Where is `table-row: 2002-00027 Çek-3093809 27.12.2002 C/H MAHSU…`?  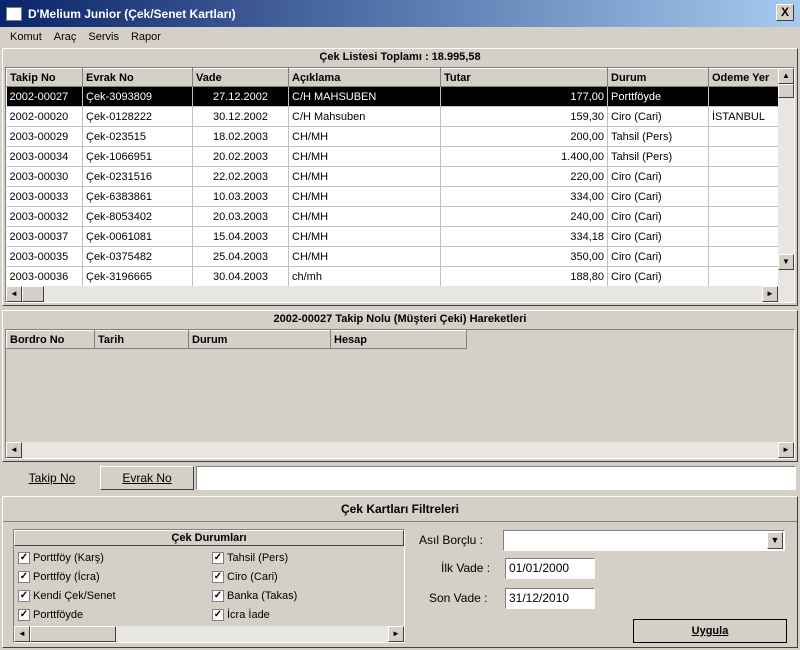
table-row: 2002-00027 Çek-3093809 27.12.2002 C/H MAHSU… is located at coordinates (393, 96).